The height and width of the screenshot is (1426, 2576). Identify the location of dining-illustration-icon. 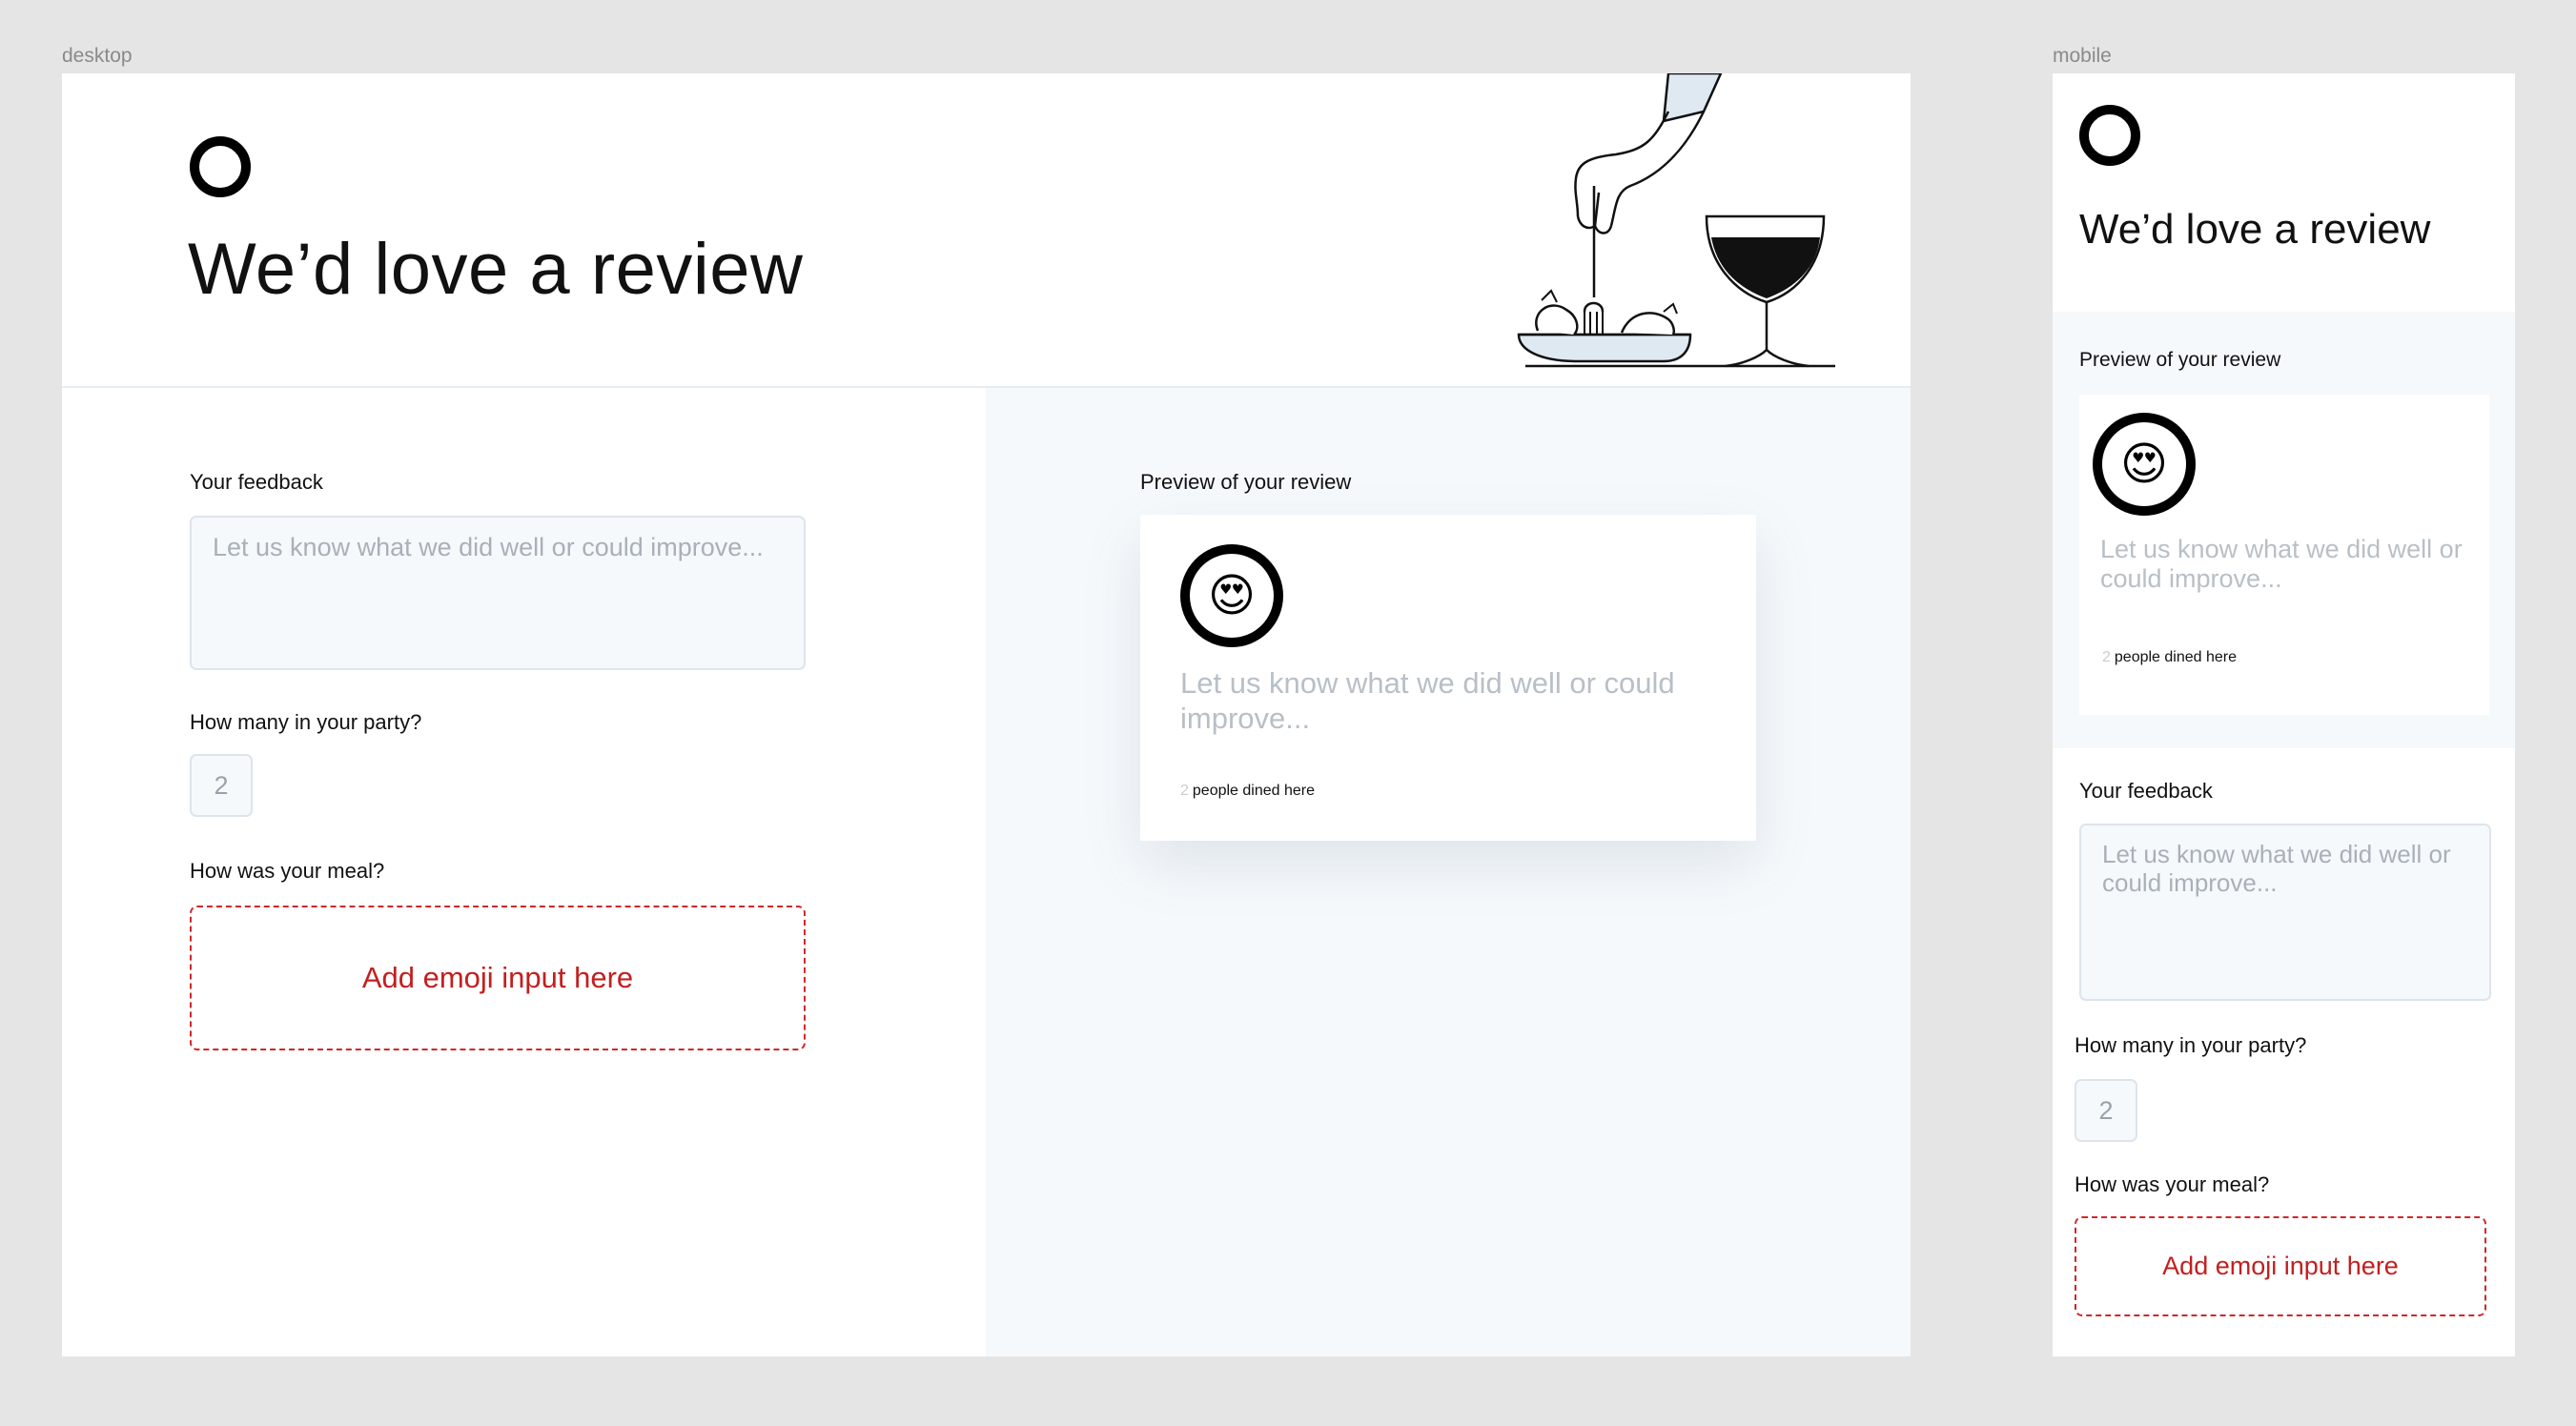
(1676, 221).